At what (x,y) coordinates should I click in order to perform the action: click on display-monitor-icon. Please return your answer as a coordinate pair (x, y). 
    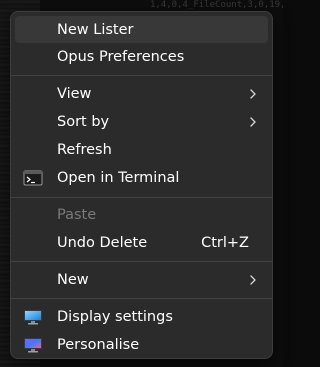
    Looking at the image, I should click on (33, 316).